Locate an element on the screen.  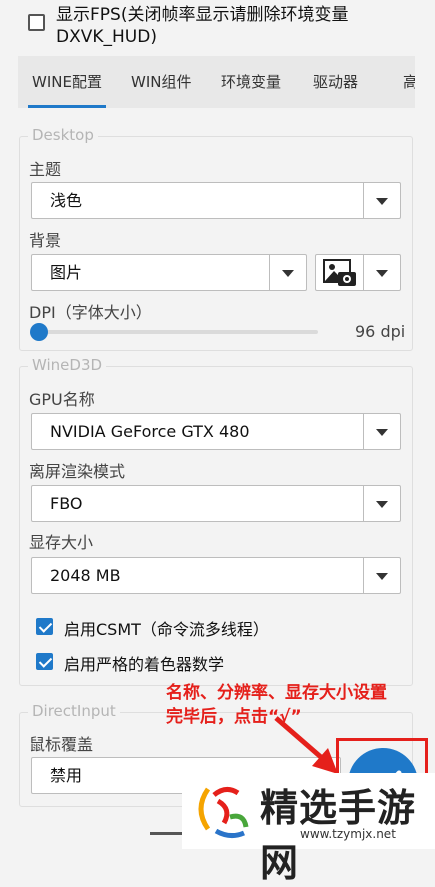
annotation-line1: 名称、分辨率、显存大小设置 is located at coordinates (276, 693).